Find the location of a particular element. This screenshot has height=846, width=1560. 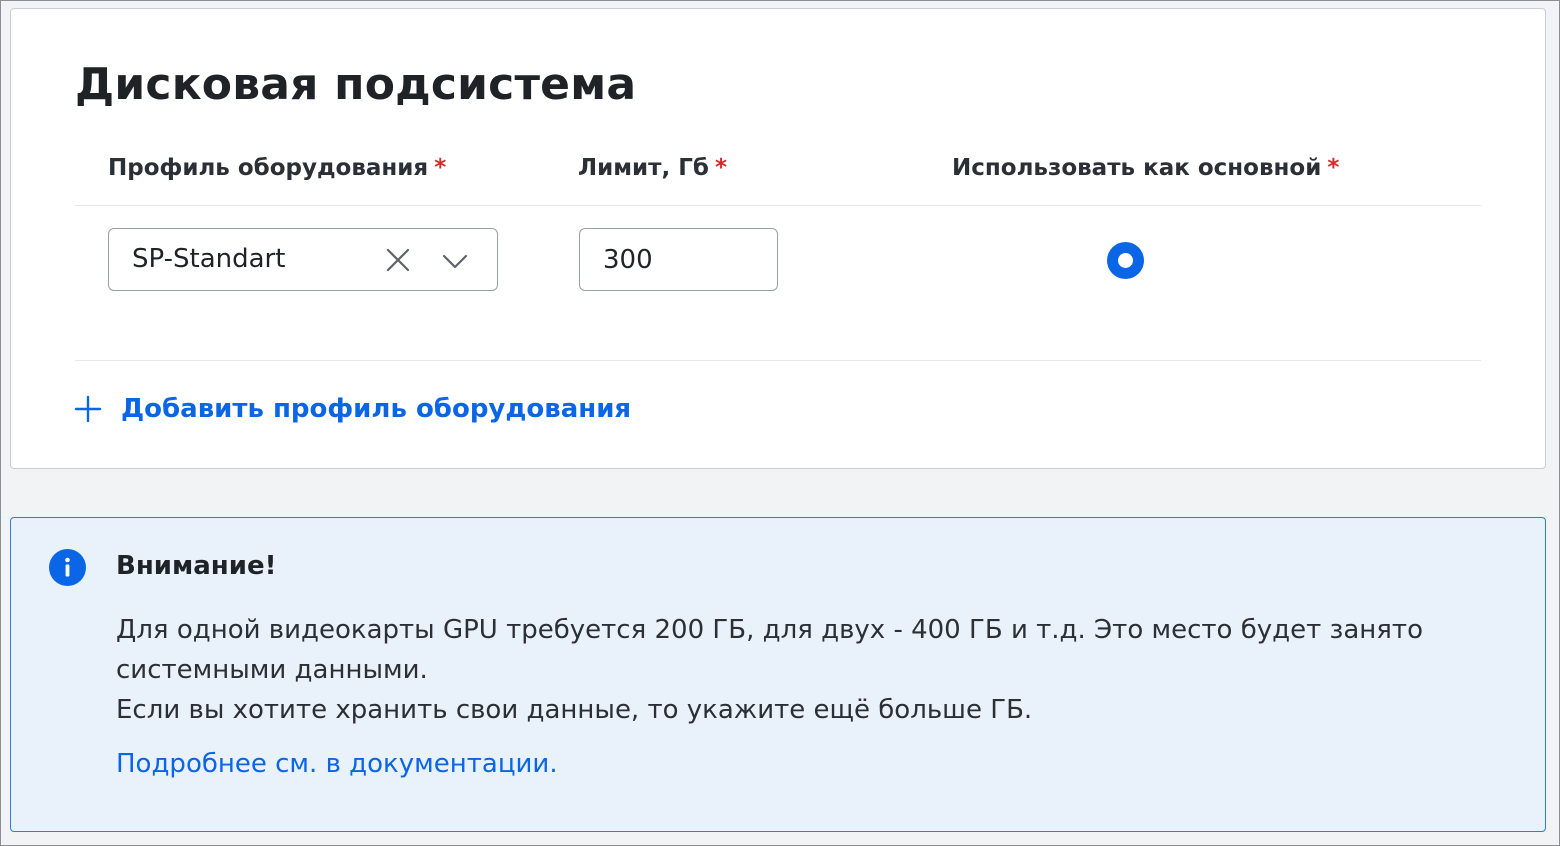

row-divider is located at coordinates (778, 360).